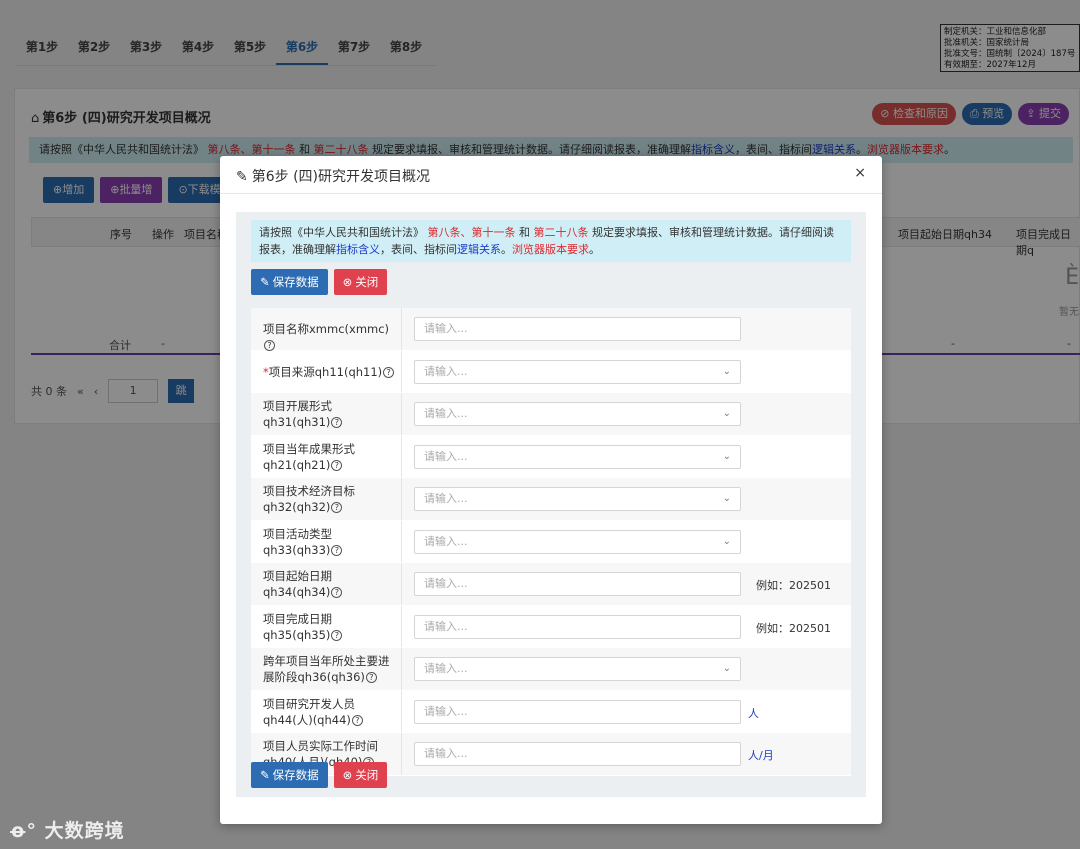  Describe the element at coordinates (297, 634) in the screenshot. I see `field-label-code: qh35(qh35)` at that location.